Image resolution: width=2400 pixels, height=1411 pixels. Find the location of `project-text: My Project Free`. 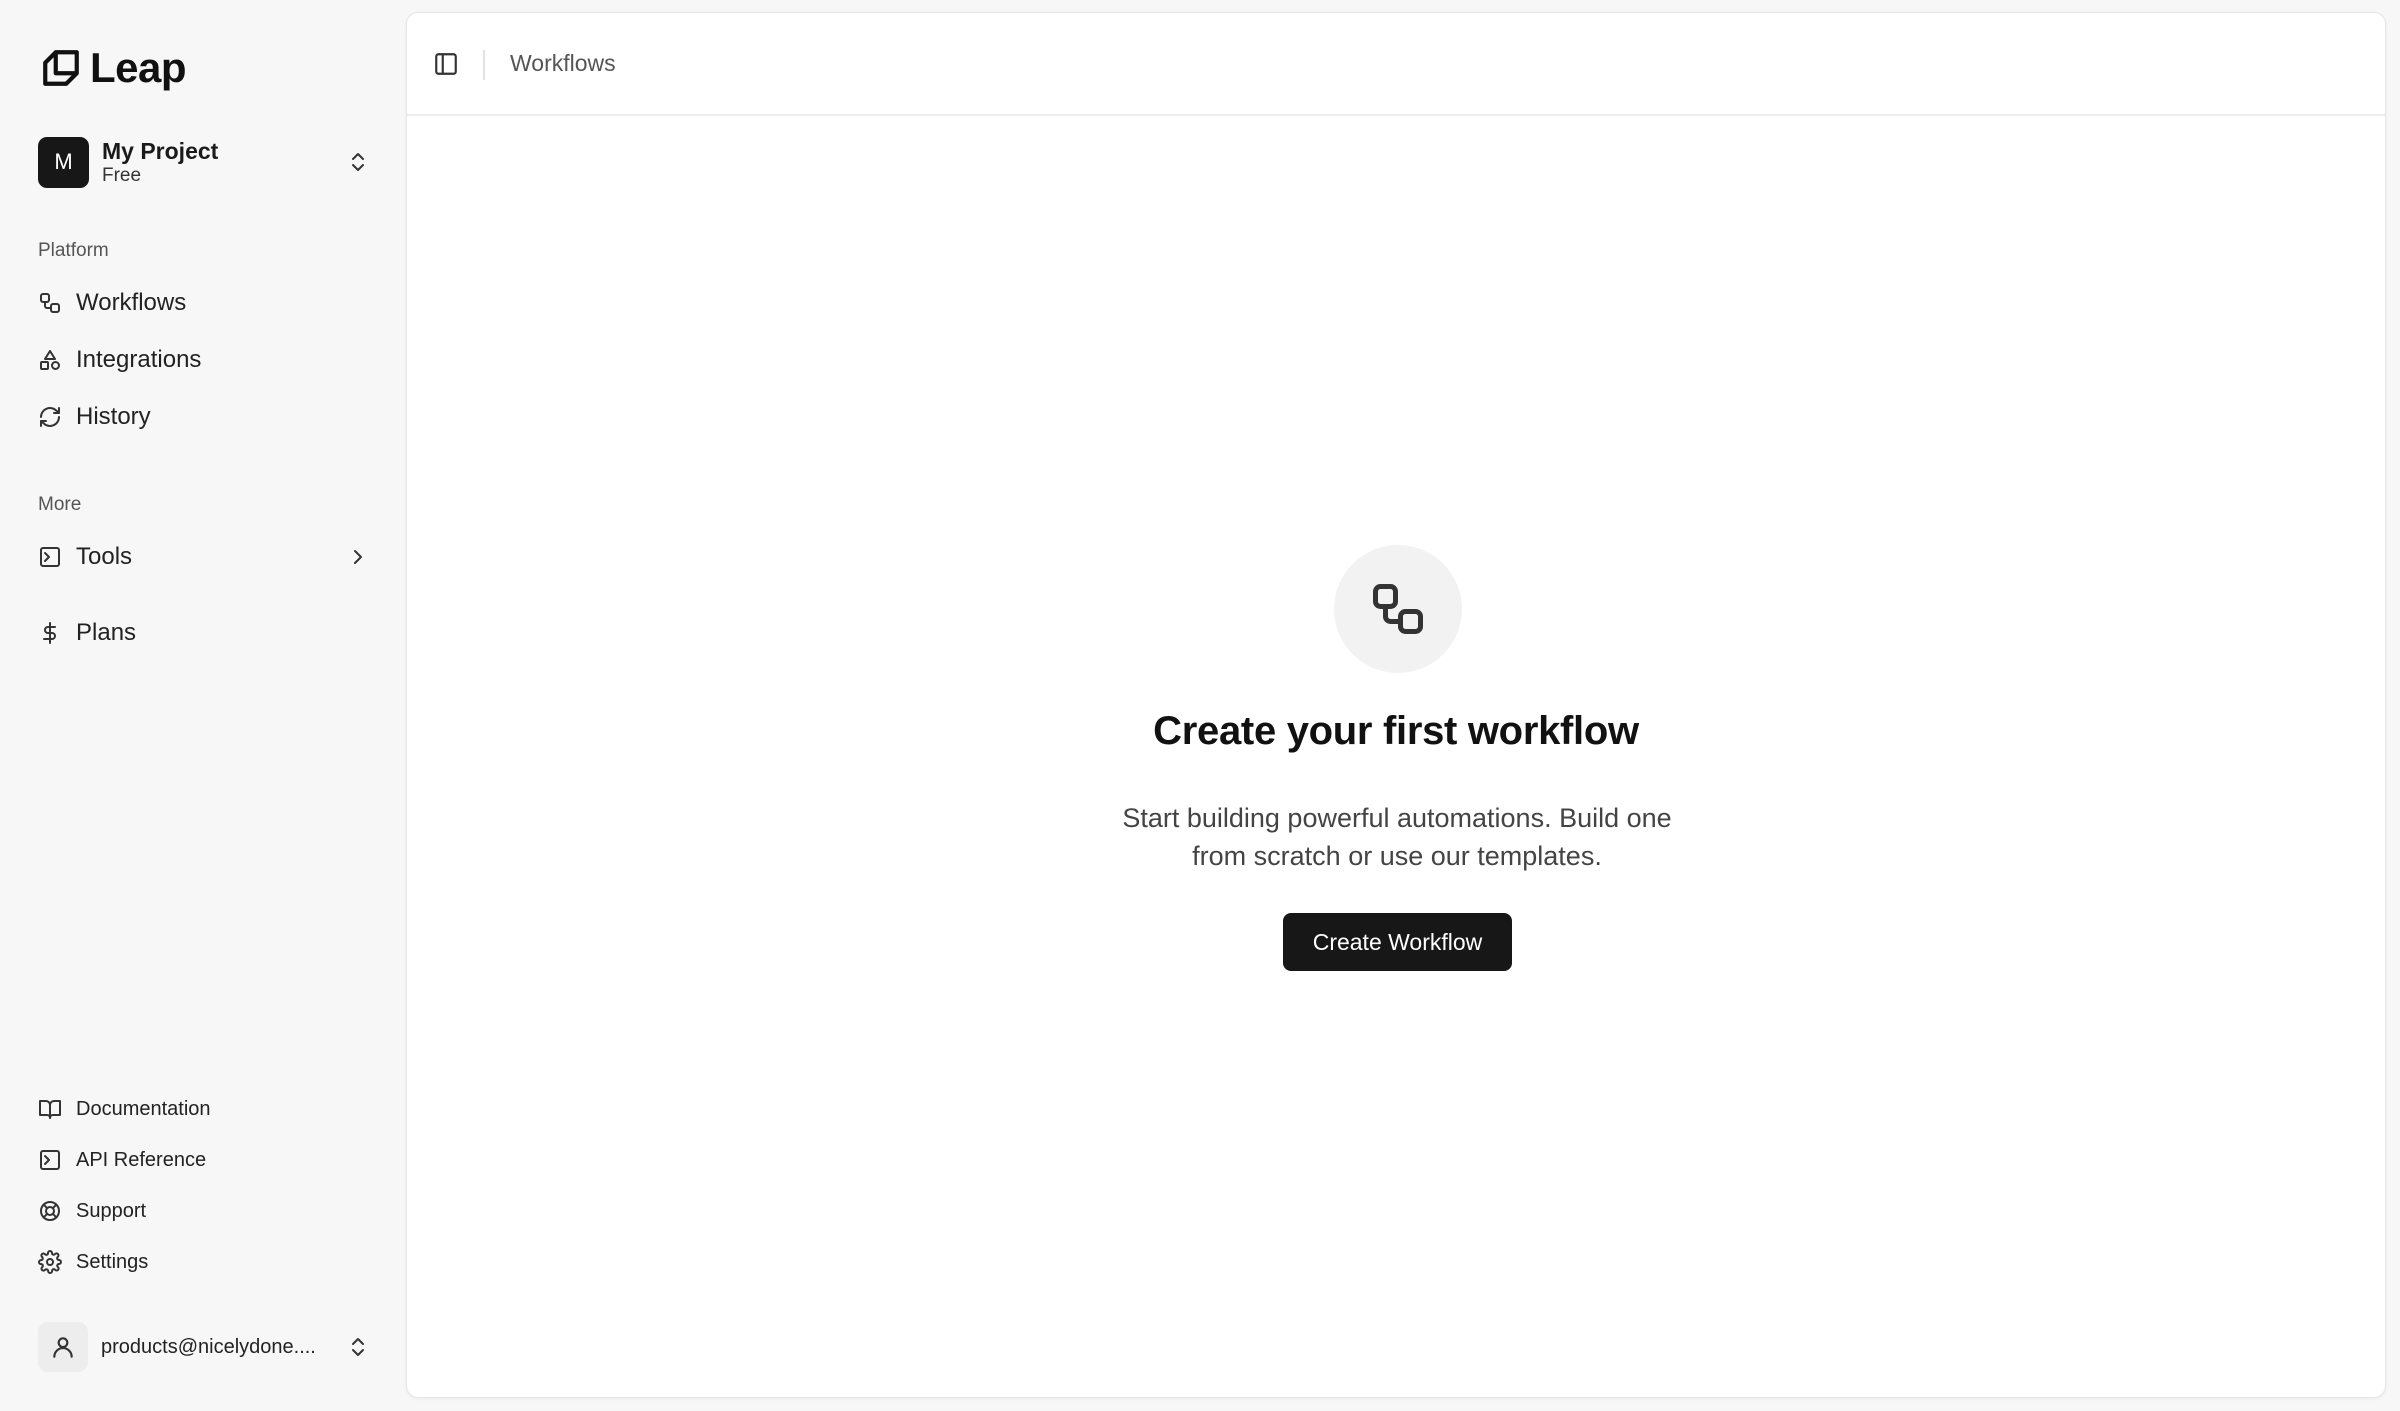

project-text: My Project Free is located at coordinates (160, 162).